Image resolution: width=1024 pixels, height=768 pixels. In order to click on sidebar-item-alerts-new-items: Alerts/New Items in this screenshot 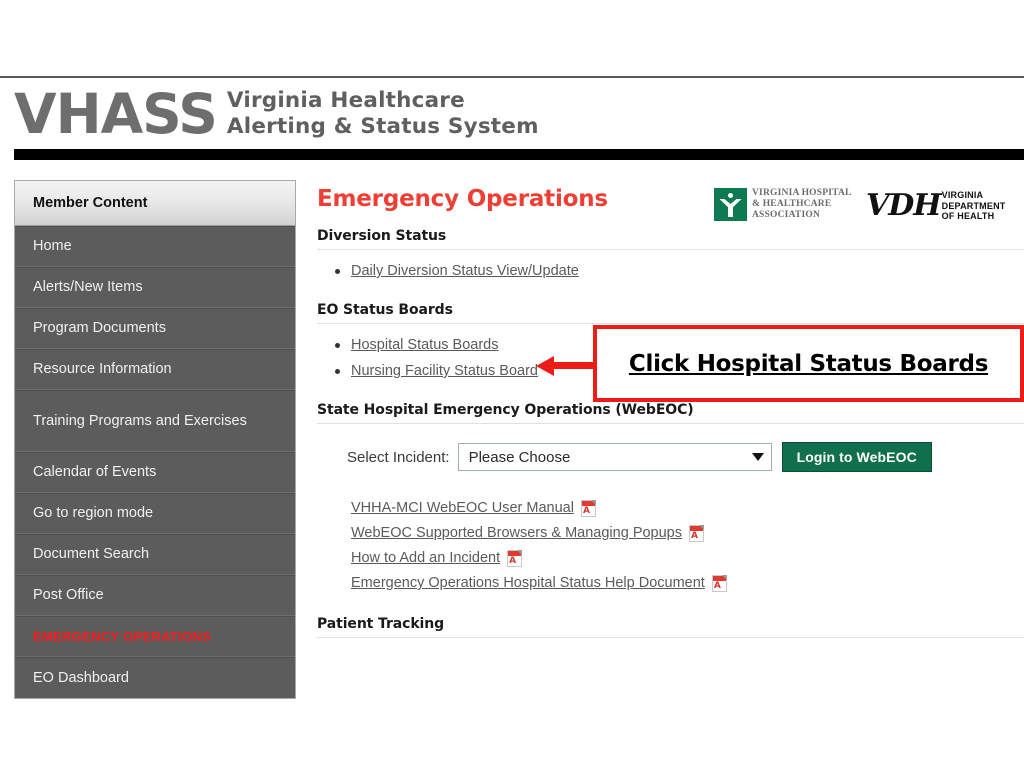, I will do `click(155, 287)`.